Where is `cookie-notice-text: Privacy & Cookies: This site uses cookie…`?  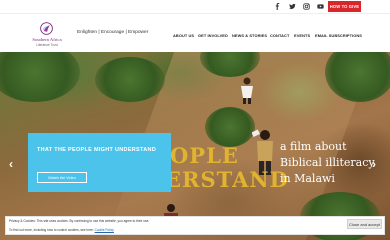
cookie-notice-text: Privacy & Cookies: This site uses cookie… is located at coordinates (79, 221).